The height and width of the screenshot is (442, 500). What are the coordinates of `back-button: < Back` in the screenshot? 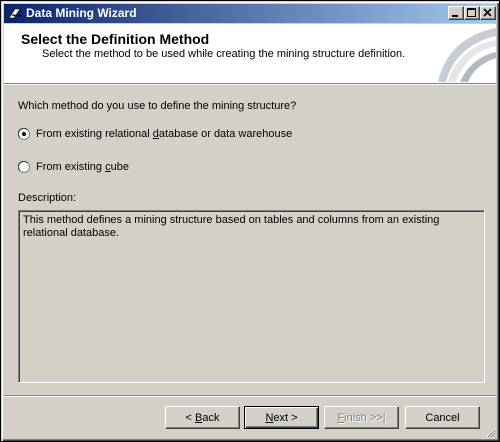 It's located at (202, 417).